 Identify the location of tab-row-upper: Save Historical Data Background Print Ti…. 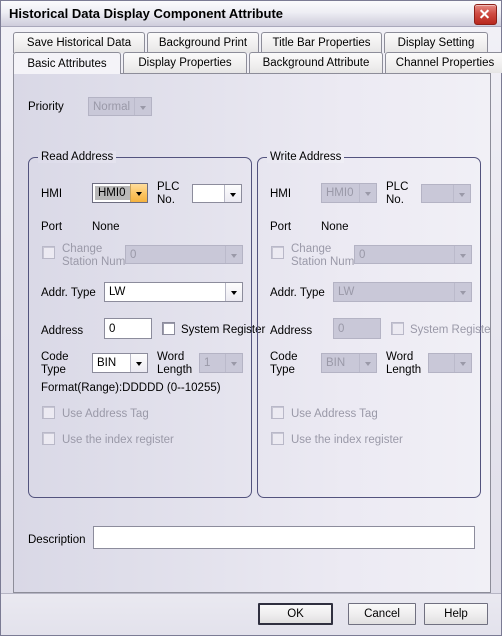
(251, 42).